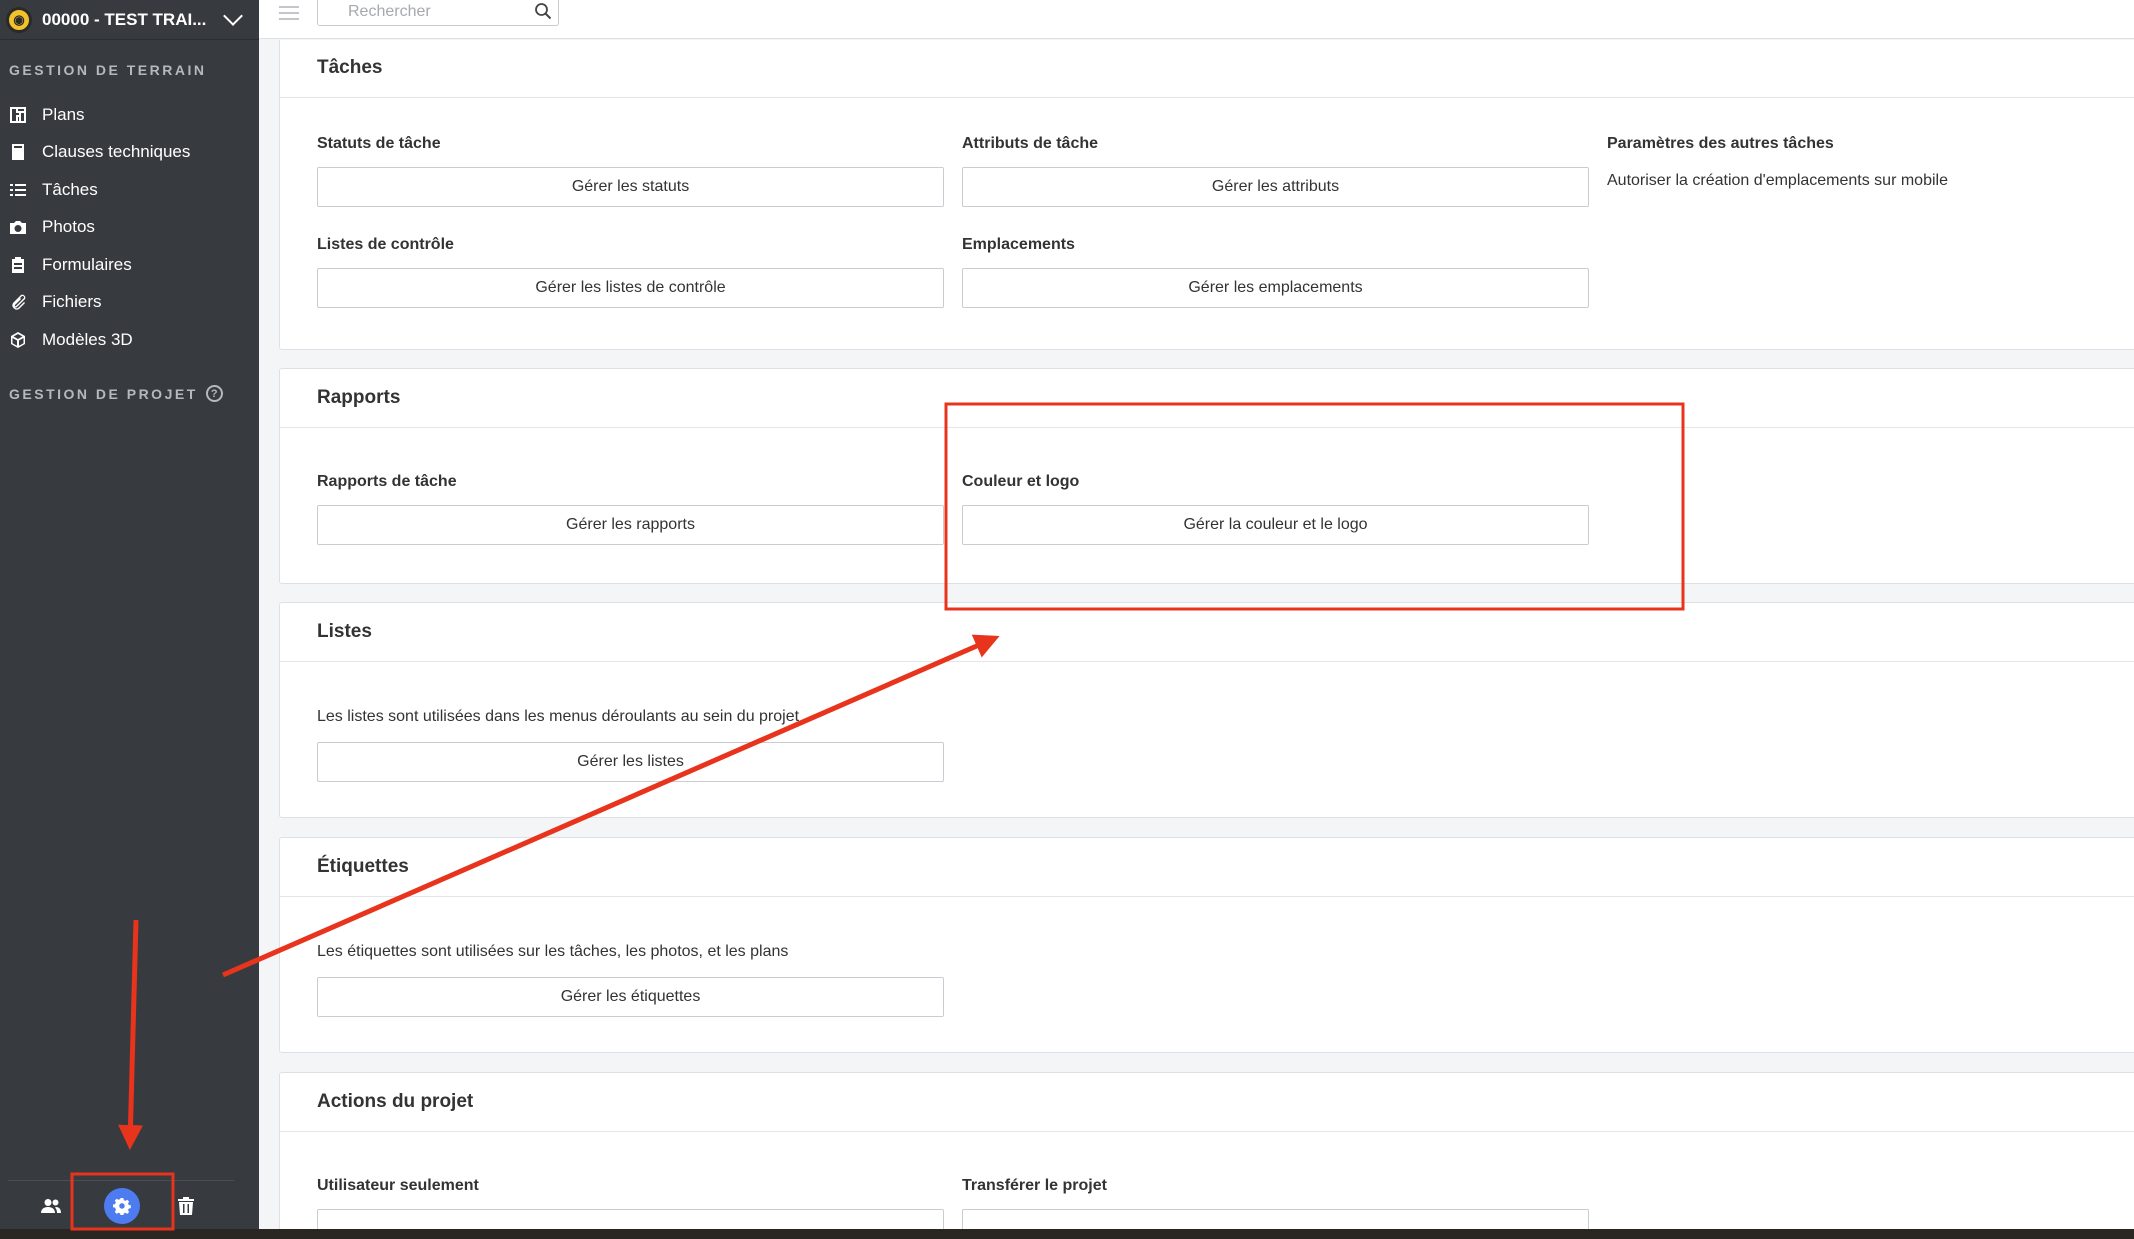 The image size is (2134, 1239). What do you see at coordinates (1030, 143) in the screenshot?
I see `label-attributs: Attributs de tâche` at bounding box center [1030, 143].